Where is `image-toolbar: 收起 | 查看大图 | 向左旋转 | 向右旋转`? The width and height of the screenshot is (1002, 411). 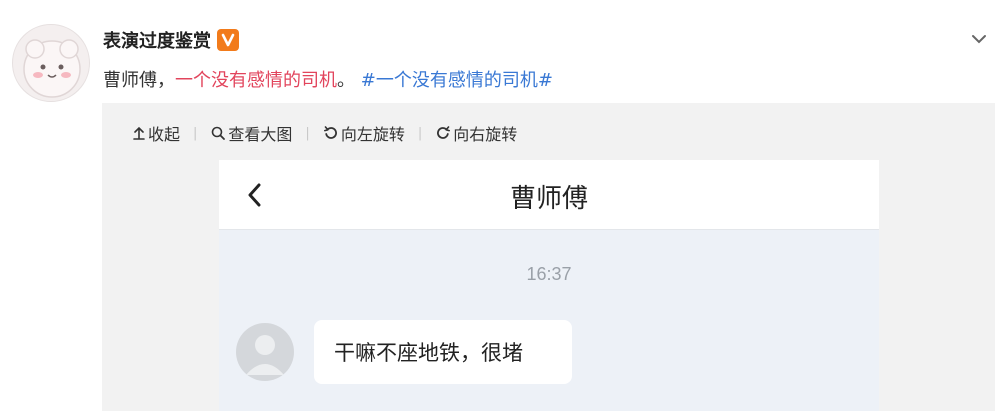 image-toolbar: 收起 | 查看大图 | 向左旋转 | 向右旋转 is located at coordinates (324, 133).